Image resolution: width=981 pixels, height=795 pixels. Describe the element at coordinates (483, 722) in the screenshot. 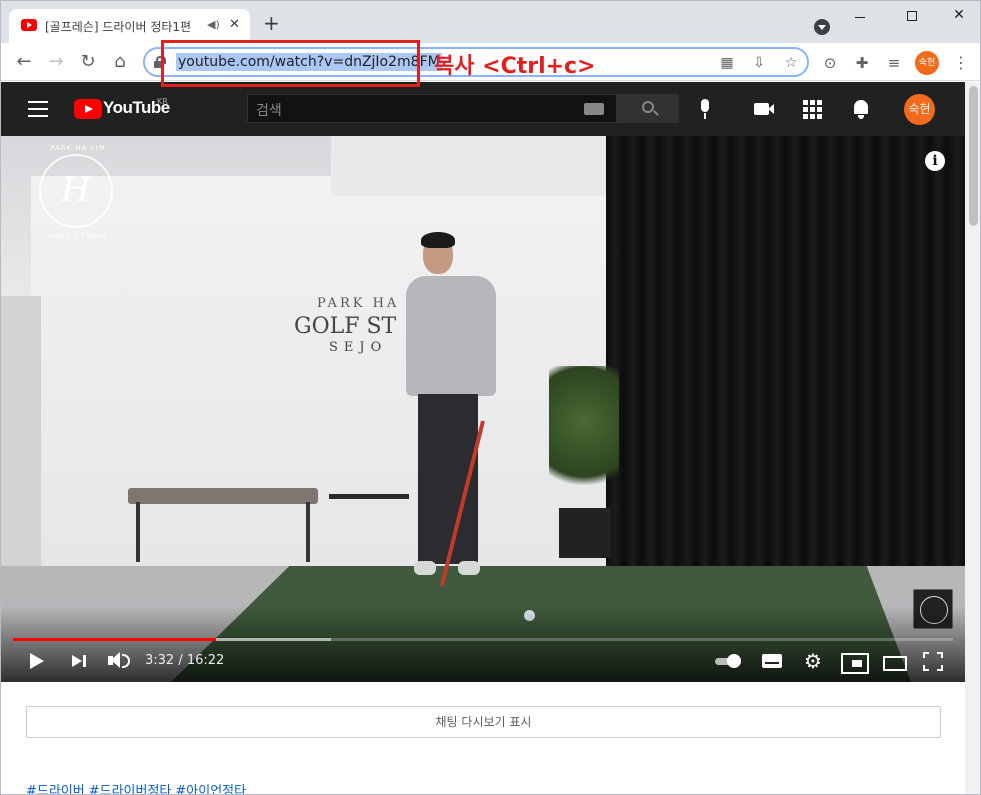

I see `chat-replay-button: 채팅 다시보기 표시` at that location.